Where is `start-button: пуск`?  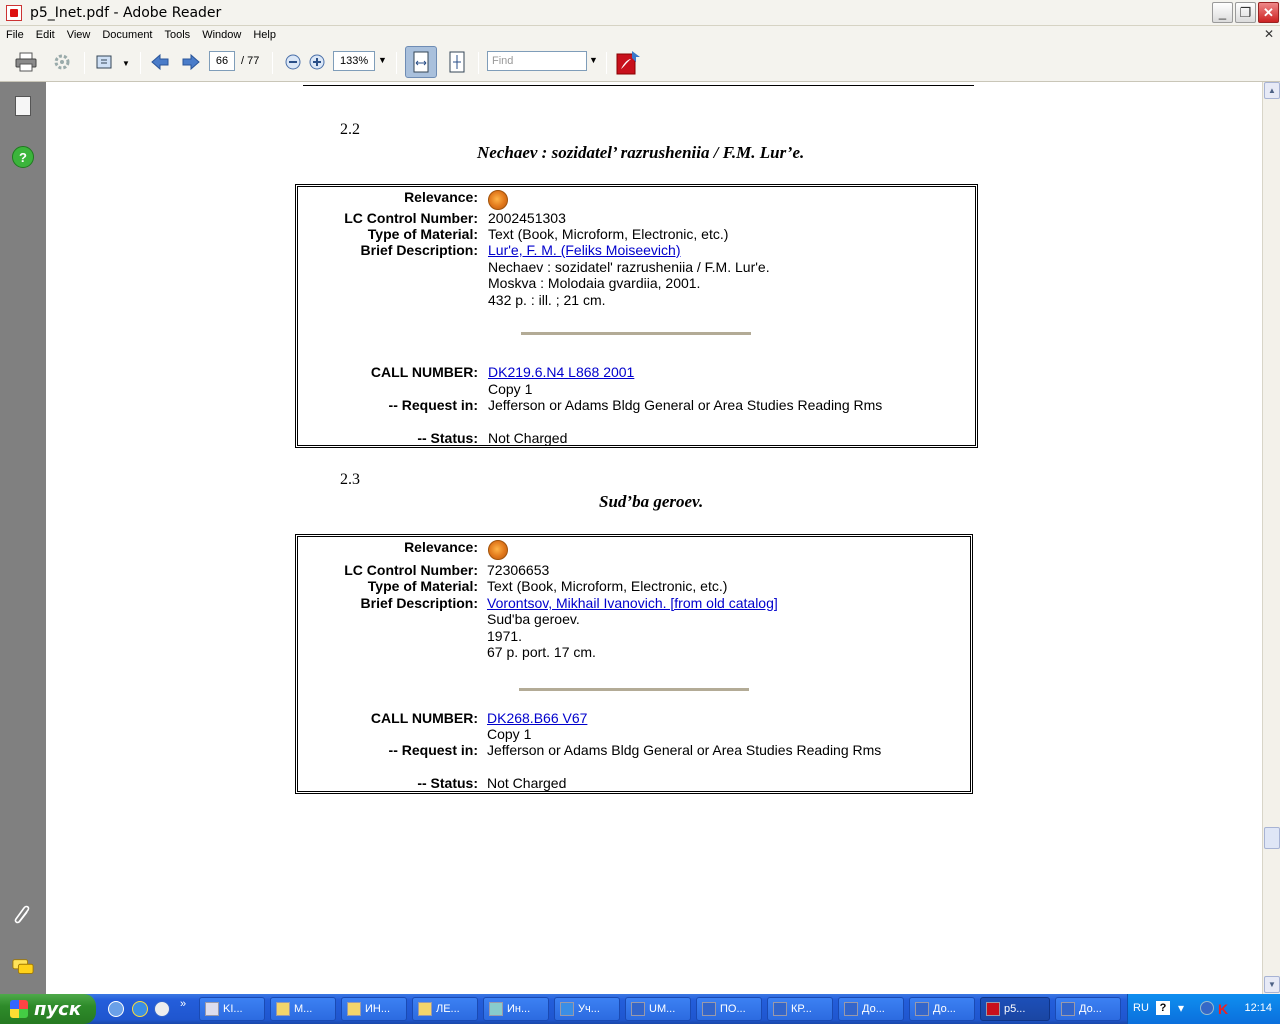
start-button: пуск is located at coordinates (48, 1009).